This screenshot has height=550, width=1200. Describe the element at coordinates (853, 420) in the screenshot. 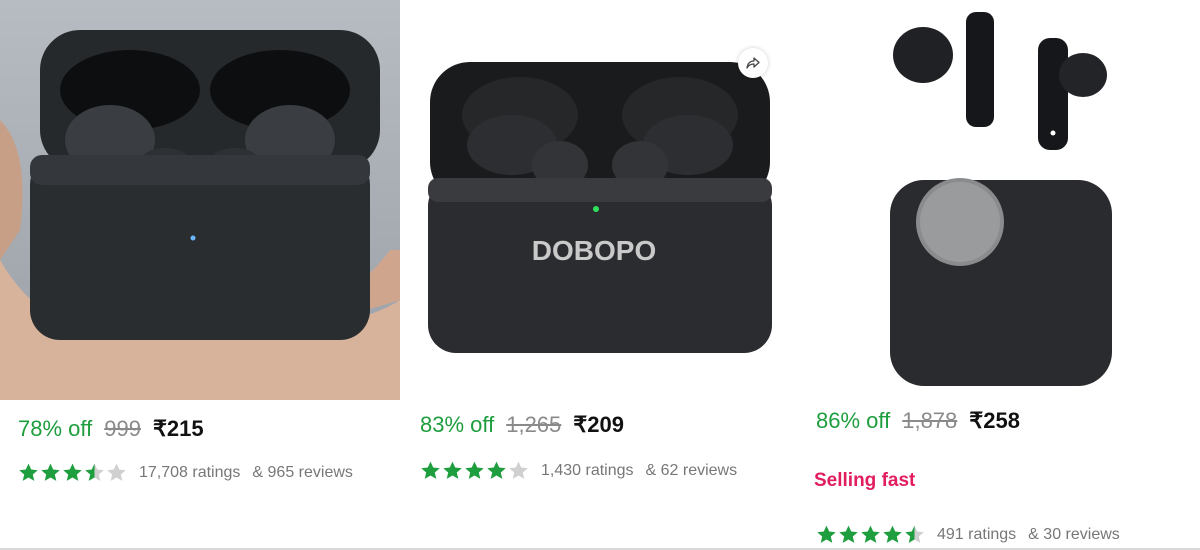

I see `discount-label: 86% off` at that location.